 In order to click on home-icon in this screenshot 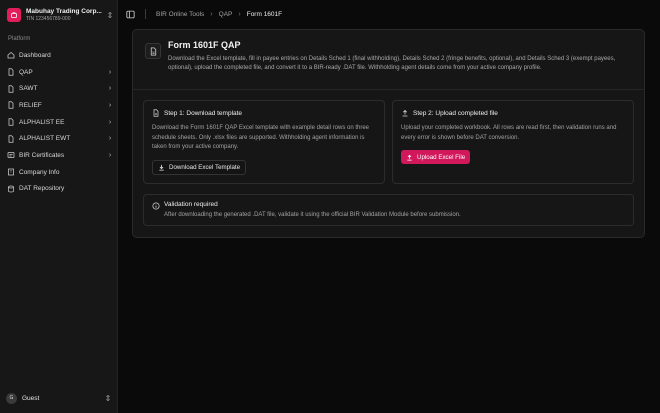, I will do `click(11, 55)`.